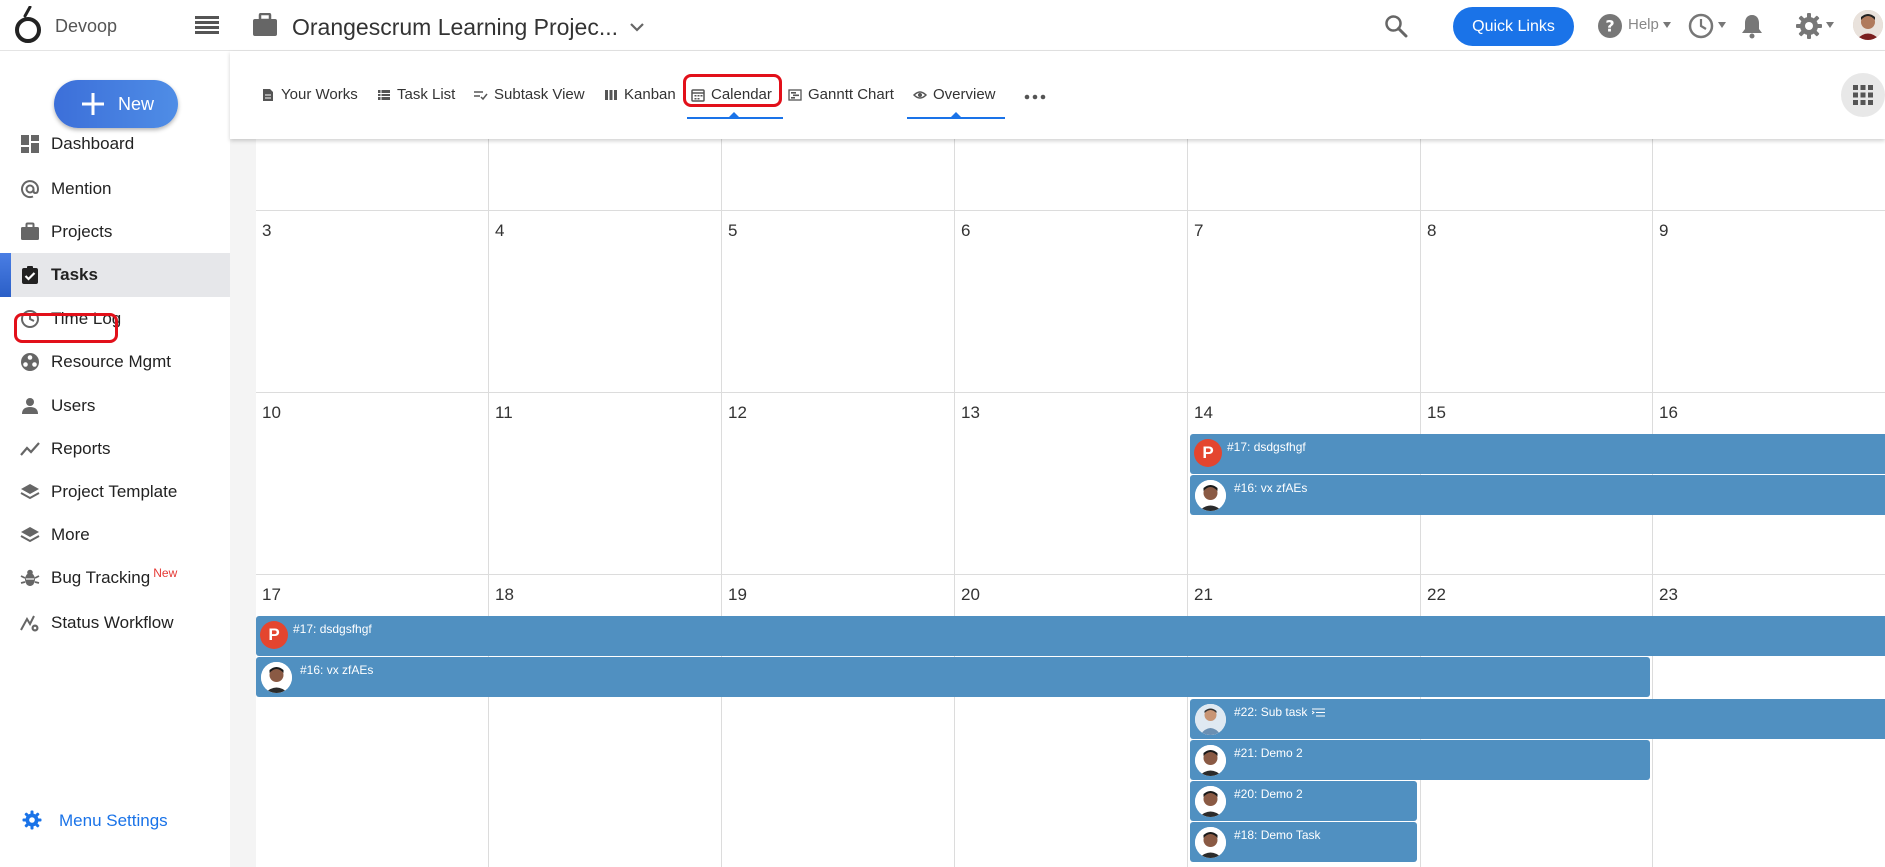 The width and height of the screenshot is (1885, 867). What do you see at coordinates (1303, 842) in the screenshot?
I see `calendar-event: #18: Demo Task` at bounding box center [1303, 842].